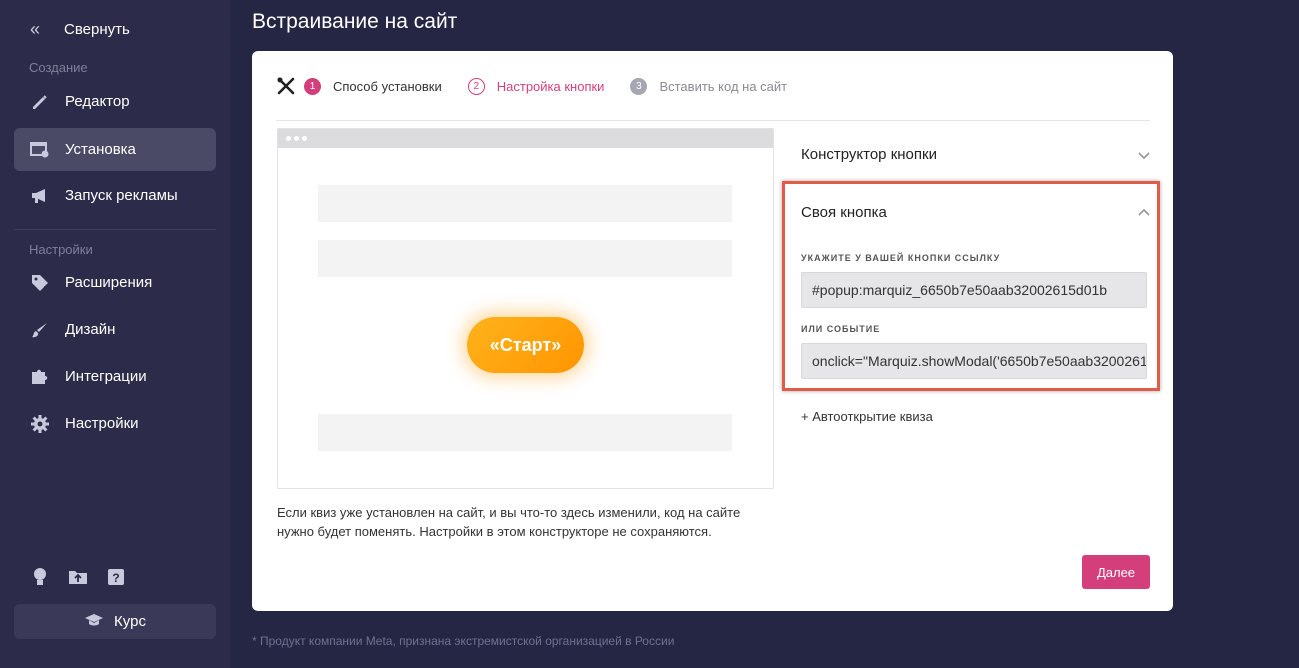  I want to click on folder-upload-icon, so click(78, 577).